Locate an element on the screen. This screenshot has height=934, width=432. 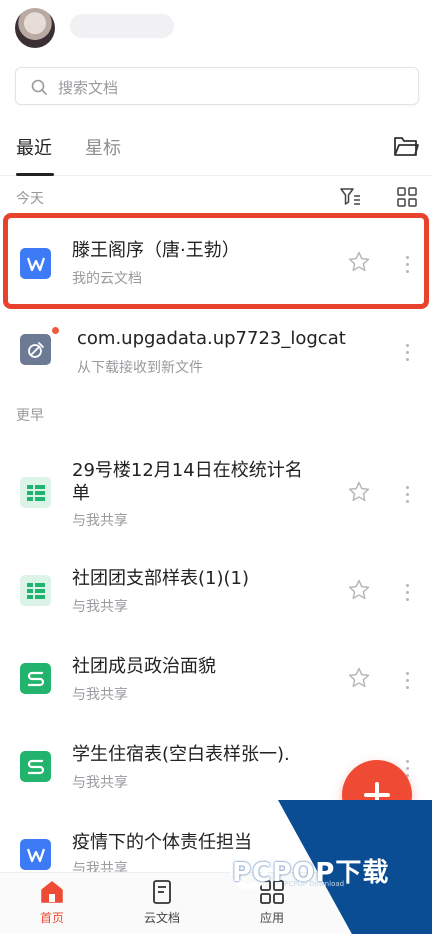
highlight-box is located at coordinates (216, 261).